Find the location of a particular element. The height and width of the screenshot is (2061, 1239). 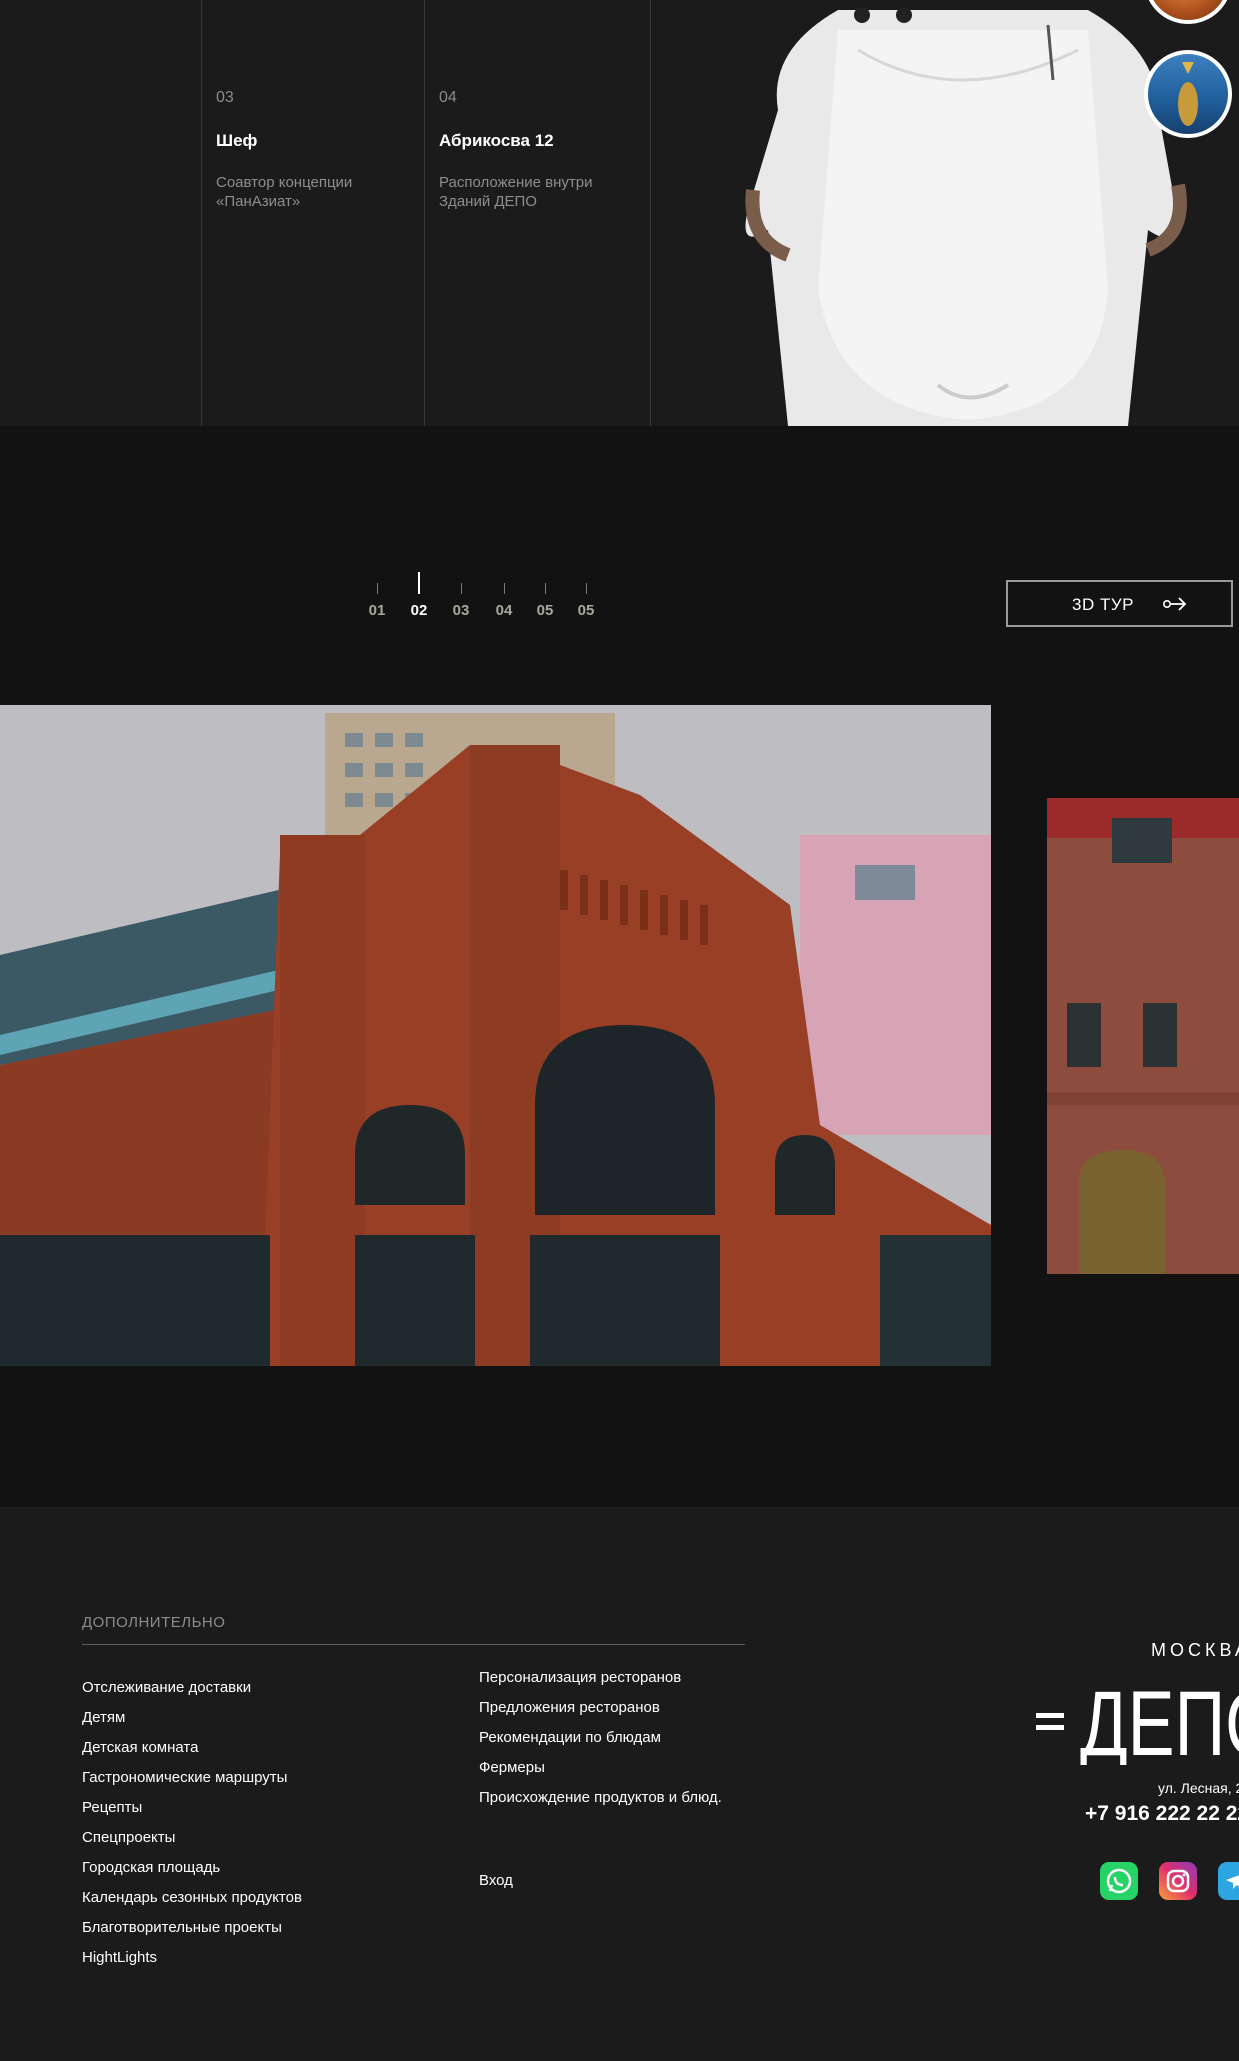

footer-link: Персонализация ресторанов is located at coordinates (600, 1678).